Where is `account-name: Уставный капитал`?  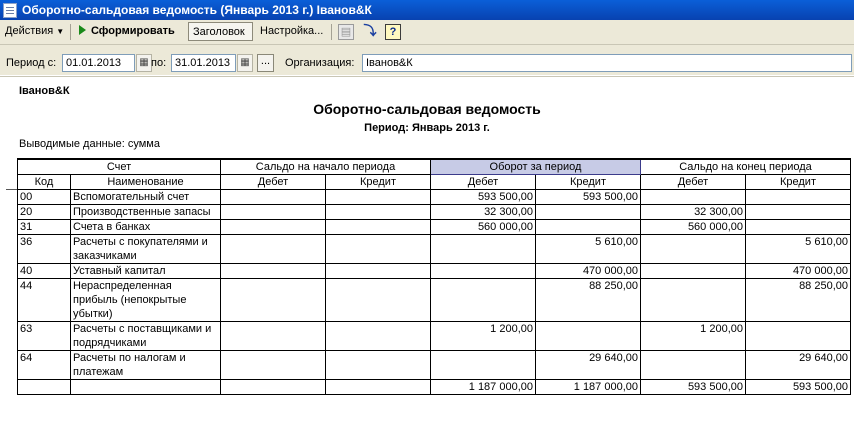 account-name: Уставный капитал is located at coordinates (145, 271).